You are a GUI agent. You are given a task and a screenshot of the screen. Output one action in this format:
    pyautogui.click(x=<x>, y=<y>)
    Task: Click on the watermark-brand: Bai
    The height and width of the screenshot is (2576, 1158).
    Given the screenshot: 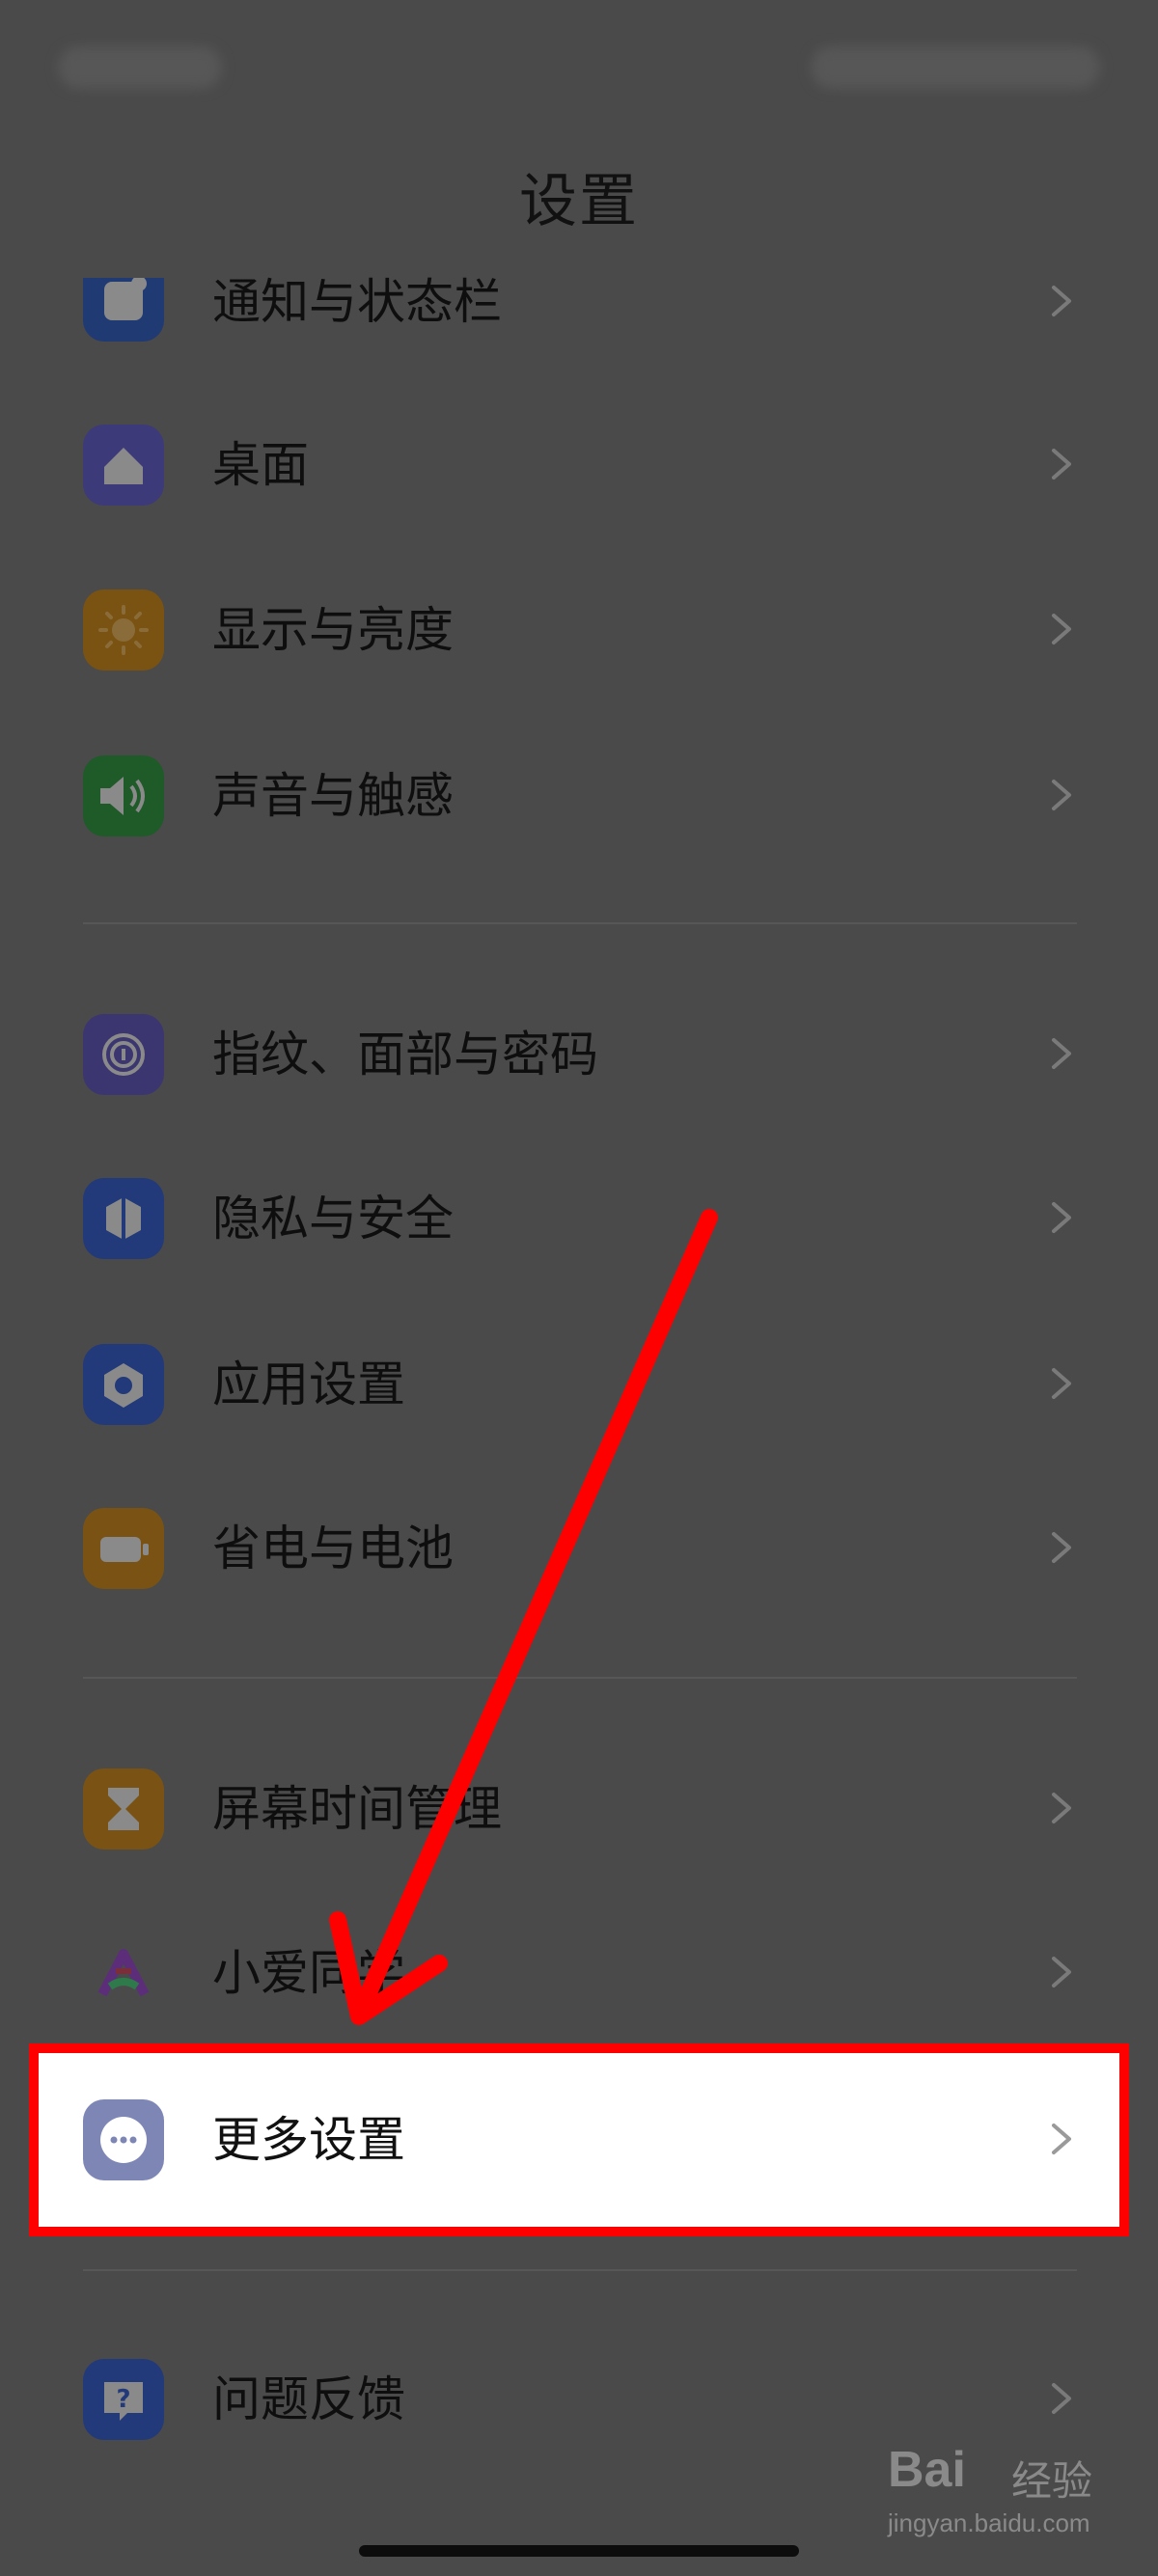 What is the action you would take?
    pyautogui.click(x=927, y=2470)
    